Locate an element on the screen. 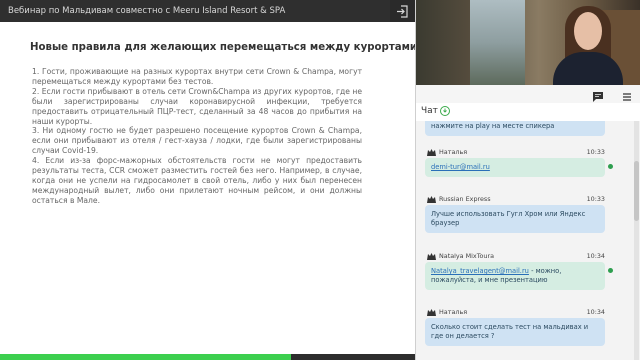 The width and height of the screenshot is (640, 360). message-link: Natalya_travelagent@mail.ru is located at coordinates (480, 271).